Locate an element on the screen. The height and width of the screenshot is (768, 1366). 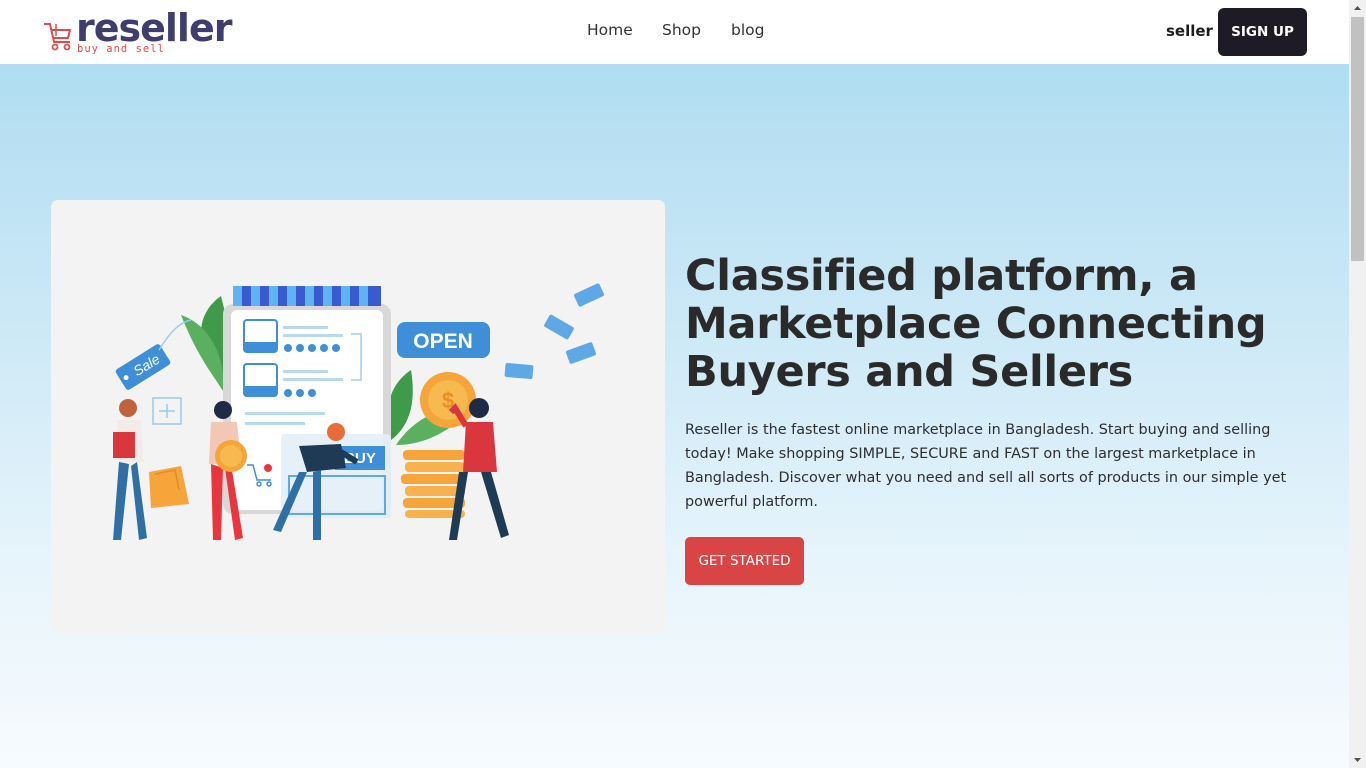
seller-link: seller is located at coordinates (1189, 31).